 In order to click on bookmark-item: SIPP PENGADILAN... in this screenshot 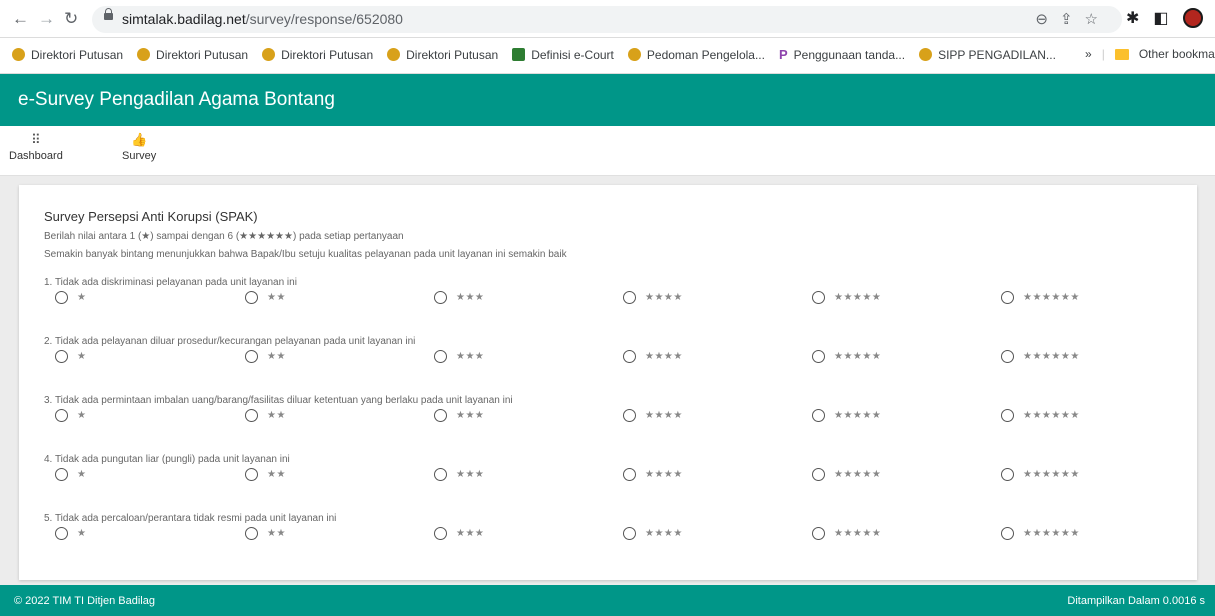, I will do `click(987, 54)`.